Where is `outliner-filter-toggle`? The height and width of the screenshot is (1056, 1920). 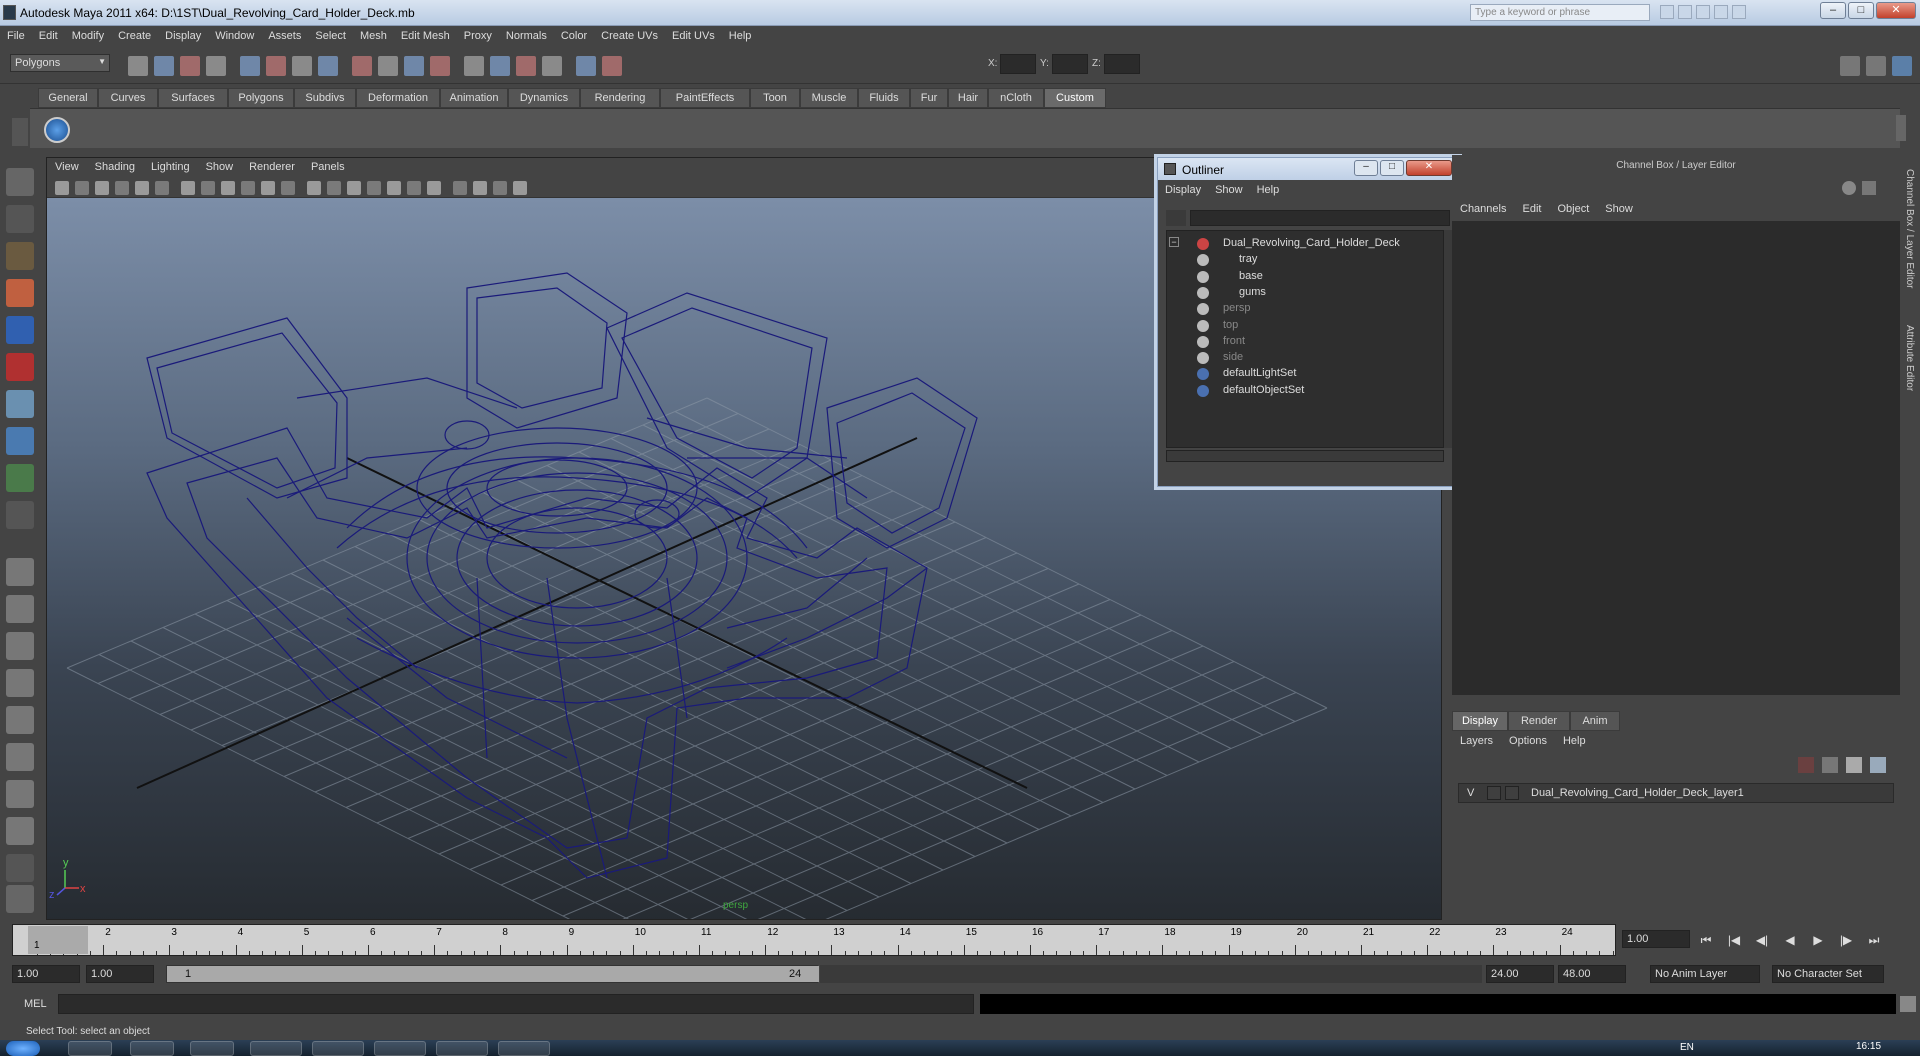
outliner-filter-toggle is located at coordinates (1176, 218).